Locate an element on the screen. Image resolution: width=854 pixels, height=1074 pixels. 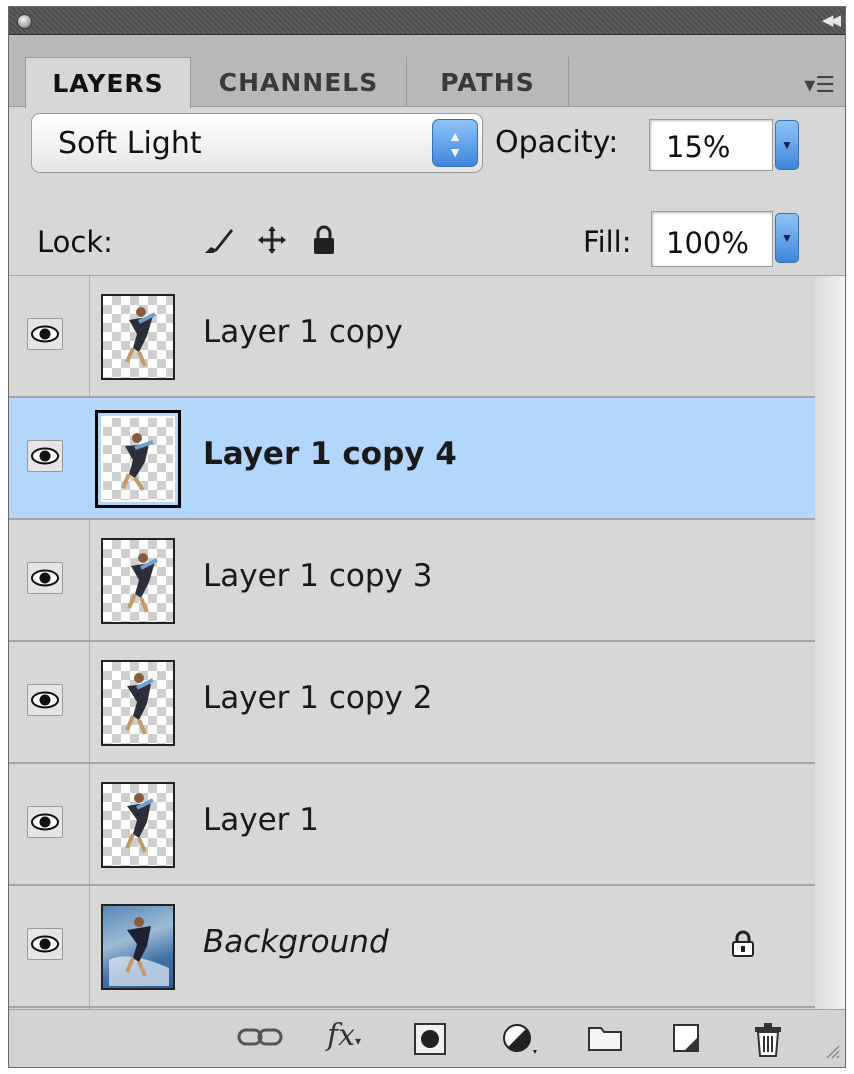
layer-style-fx-icon: fx▾ is located at coordinates (344, 1035).